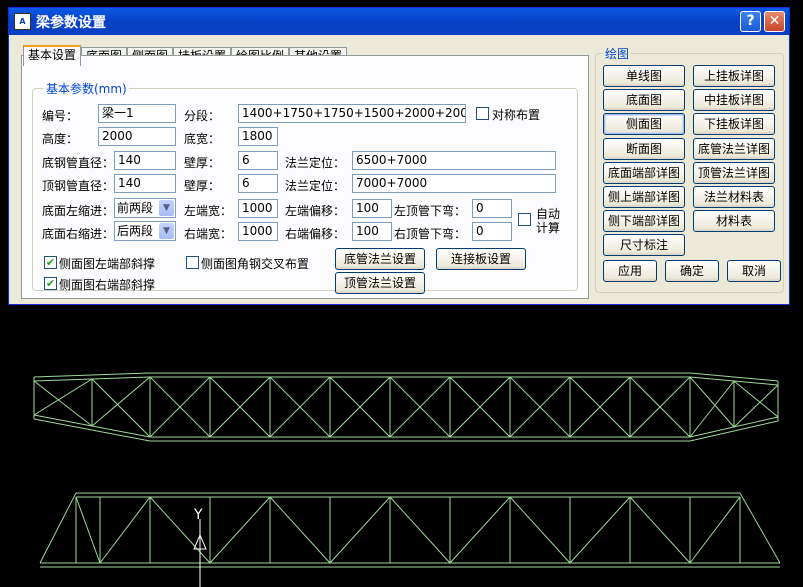 Image resolution: width=803 pixels, height=587 pixels. What do you see at coordinates (734, 124) in the screenshot?
I see `lower-hanger-detail-button: 下挂板详图` at bounding box center [734, 124].